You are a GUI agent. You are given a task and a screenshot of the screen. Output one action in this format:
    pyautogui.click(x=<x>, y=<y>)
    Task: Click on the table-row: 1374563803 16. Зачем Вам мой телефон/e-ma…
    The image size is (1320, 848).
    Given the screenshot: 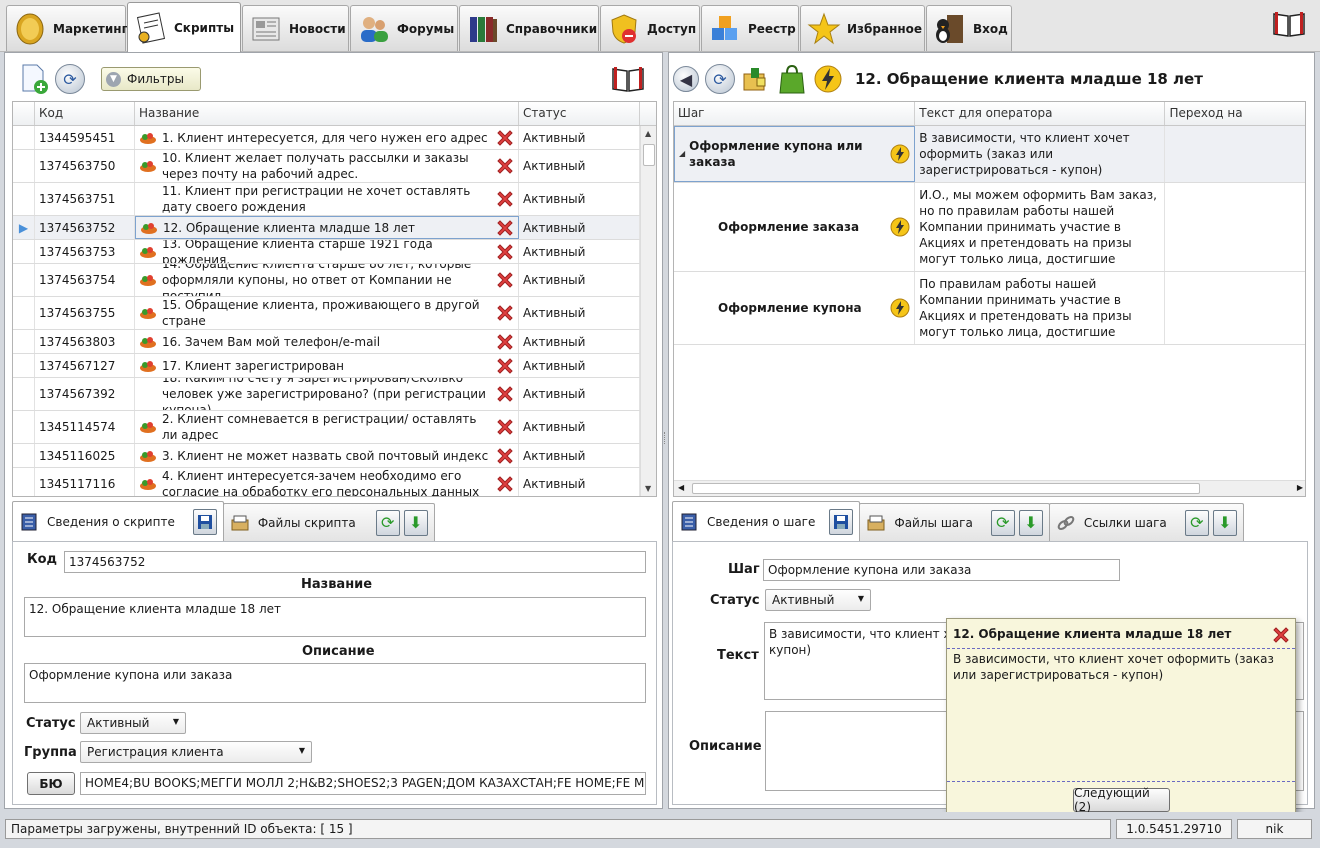 What is the action you would take?
    pyautogui.click(x=334, y=342)
    